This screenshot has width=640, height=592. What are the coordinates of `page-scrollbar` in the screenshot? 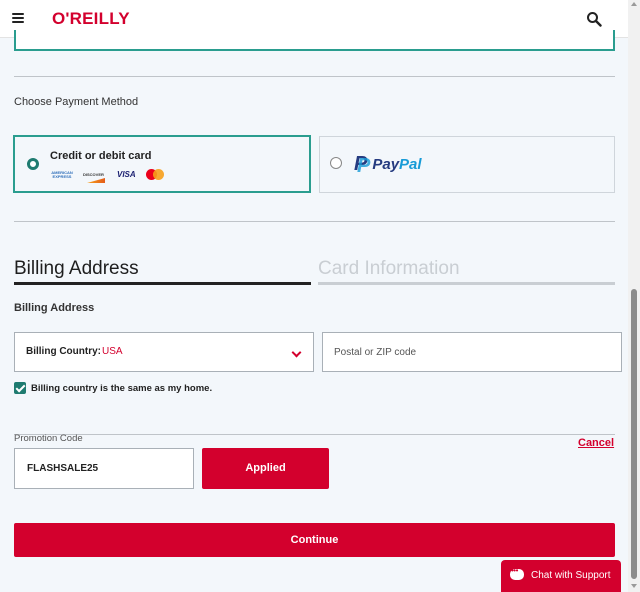 It's located at (634, 296).